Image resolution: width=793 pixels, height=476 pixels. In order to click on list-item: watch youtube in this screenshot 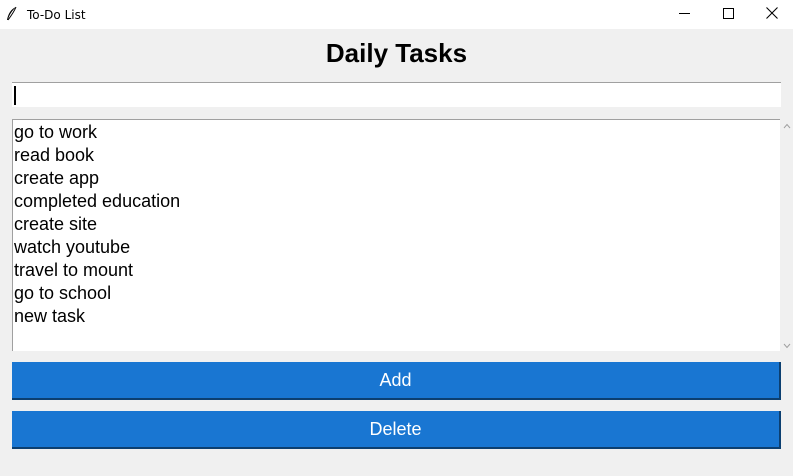, I will do `click(396, 247)`.